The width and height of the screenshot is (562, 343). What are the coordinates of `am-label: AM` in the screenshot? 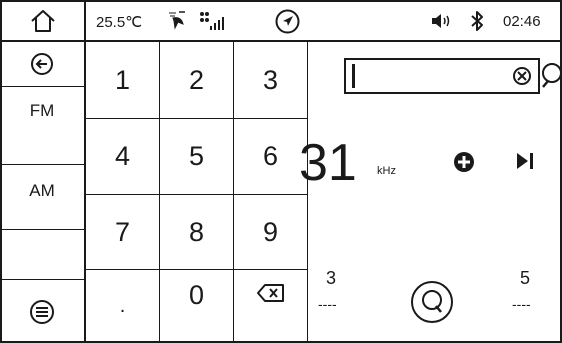 It's located at (42, 190).